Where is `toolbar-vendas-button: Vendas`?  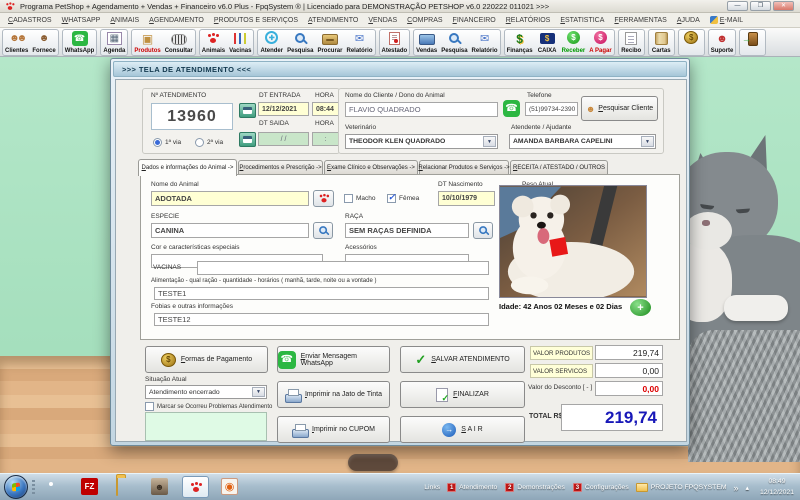 toolbar-vendas-button: Vendas is located at coordinates (426, 42).